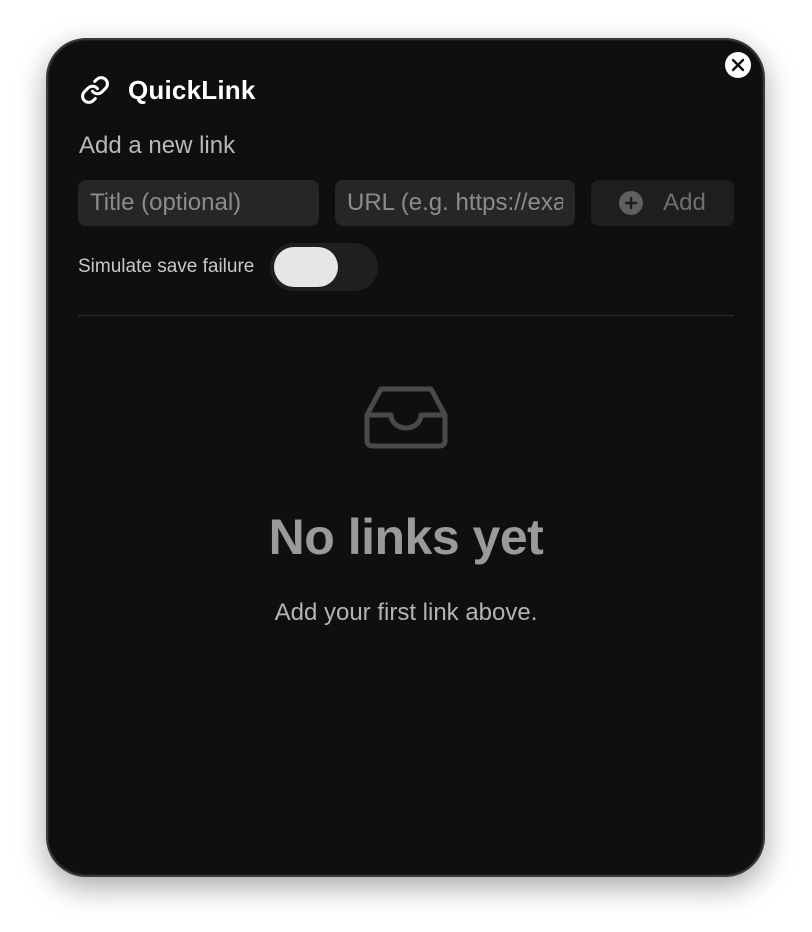  Describe the element at coordinates (406, 537) in the screenshot. I see `empty-state-title: No links yet` at that location.